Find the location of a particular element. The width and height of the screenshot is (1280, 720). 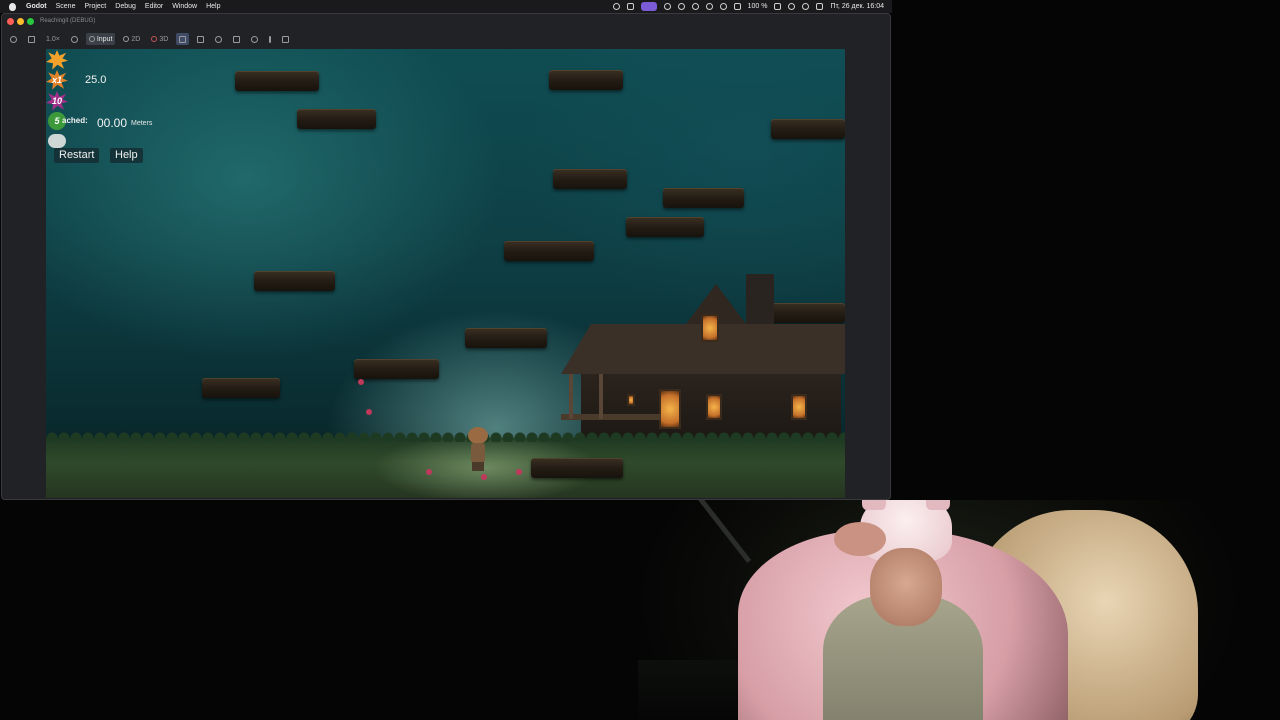

menu-scene: Scene is located at coordinates (66, 6).